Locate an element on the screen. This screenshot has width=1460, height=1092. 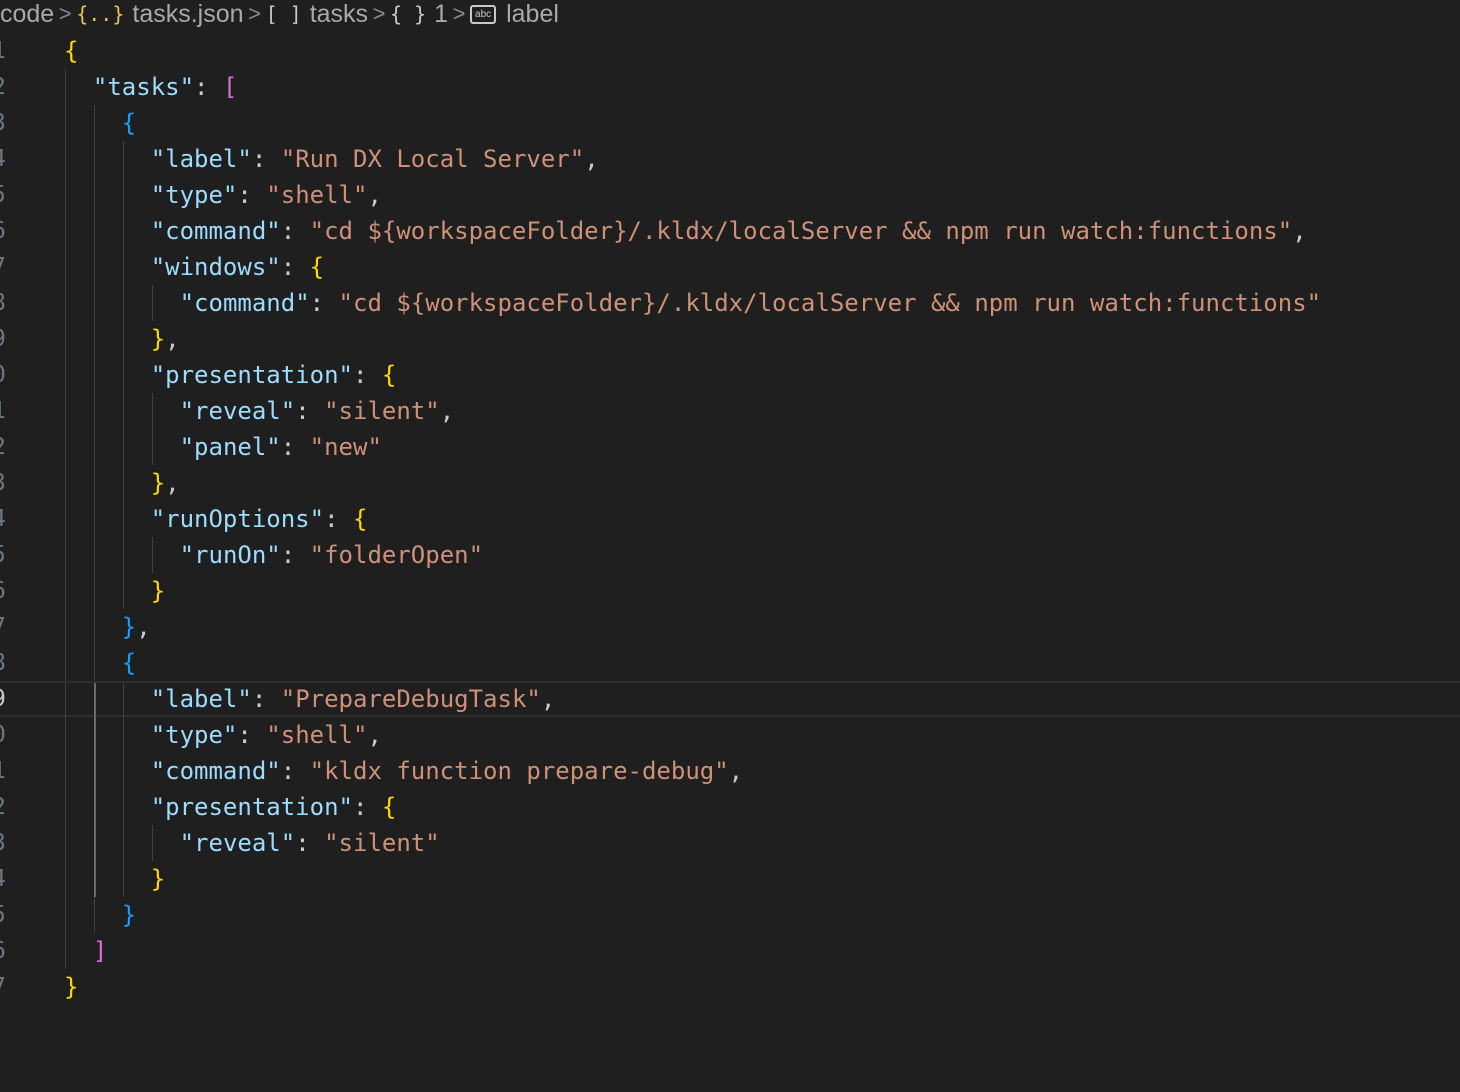
code-text: "label": "Run DX Local Server", is located at coordinates (374, 159).